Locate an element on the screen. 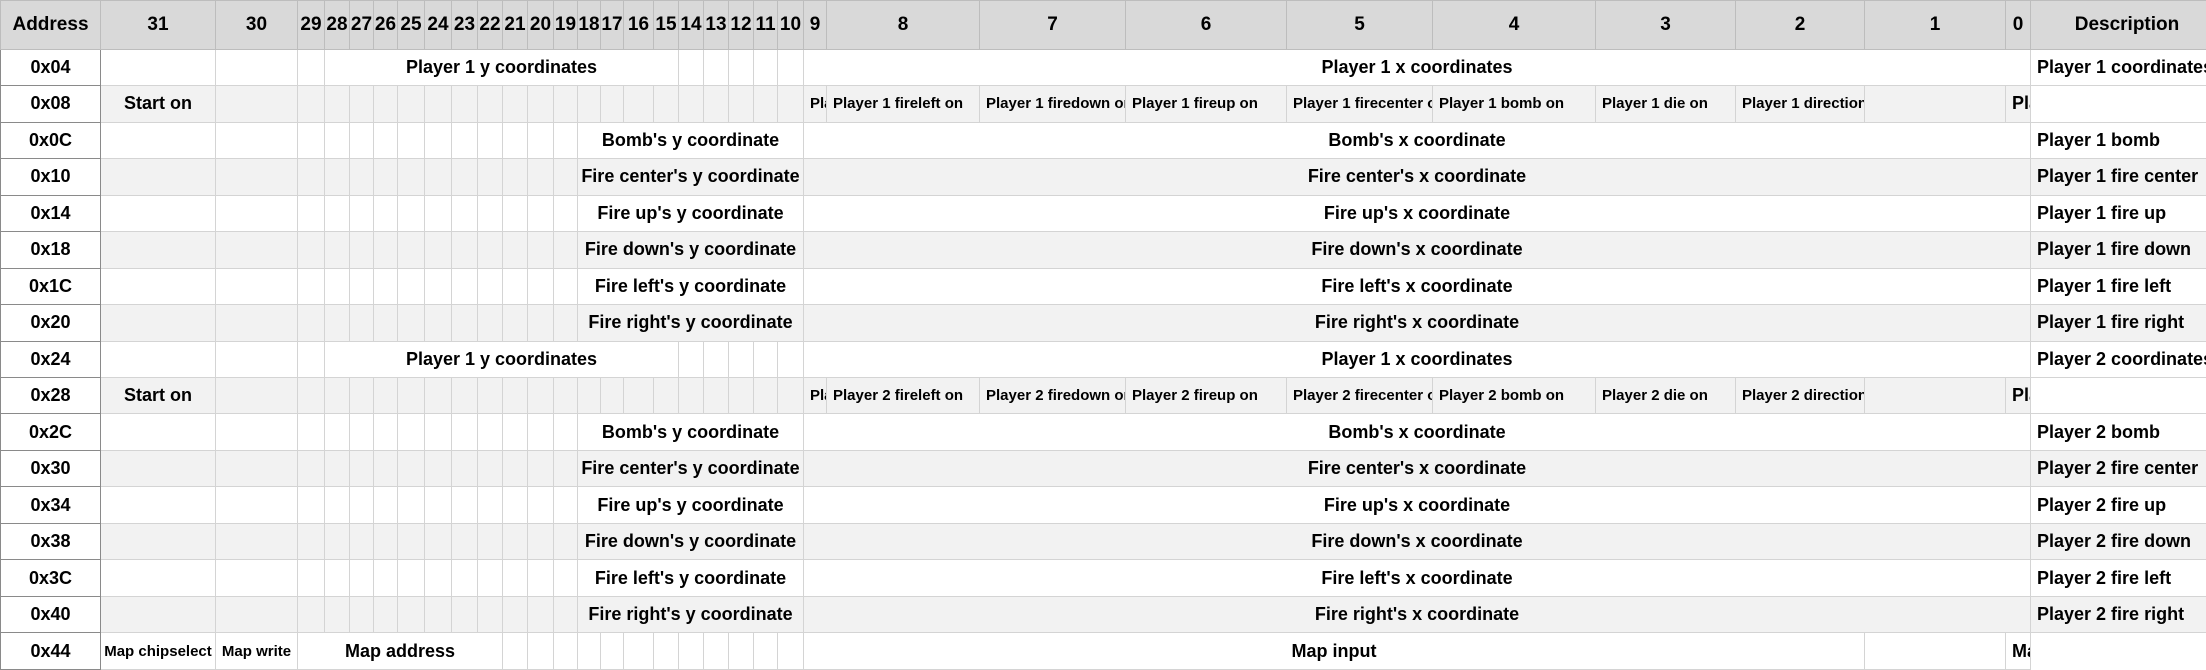 The height and width of the screenshot is (670, 2206). address-cell: 0x34 is located at coordinates (50, 505).